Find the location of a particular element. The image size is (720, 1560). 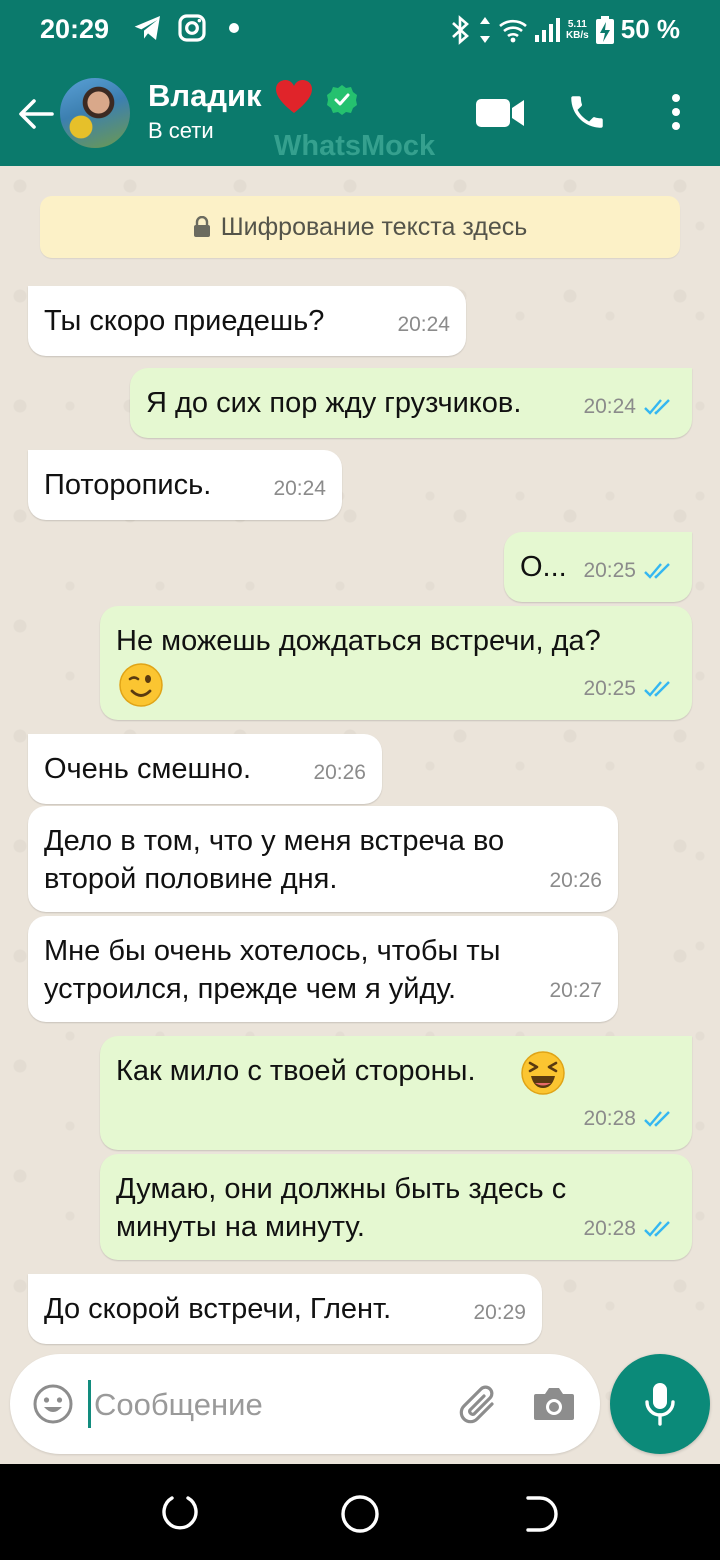

encryption-banner: Шифрование текста здесь is located at coordinates (360, 227).